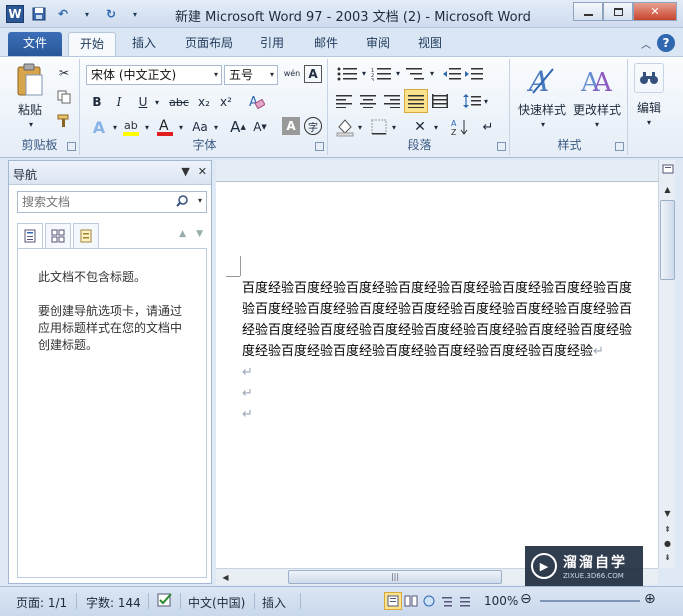  Describe the element at coordinates (147, 127) in the screenshot. I see `highlight-dropdown-icon: ▾` at that location.